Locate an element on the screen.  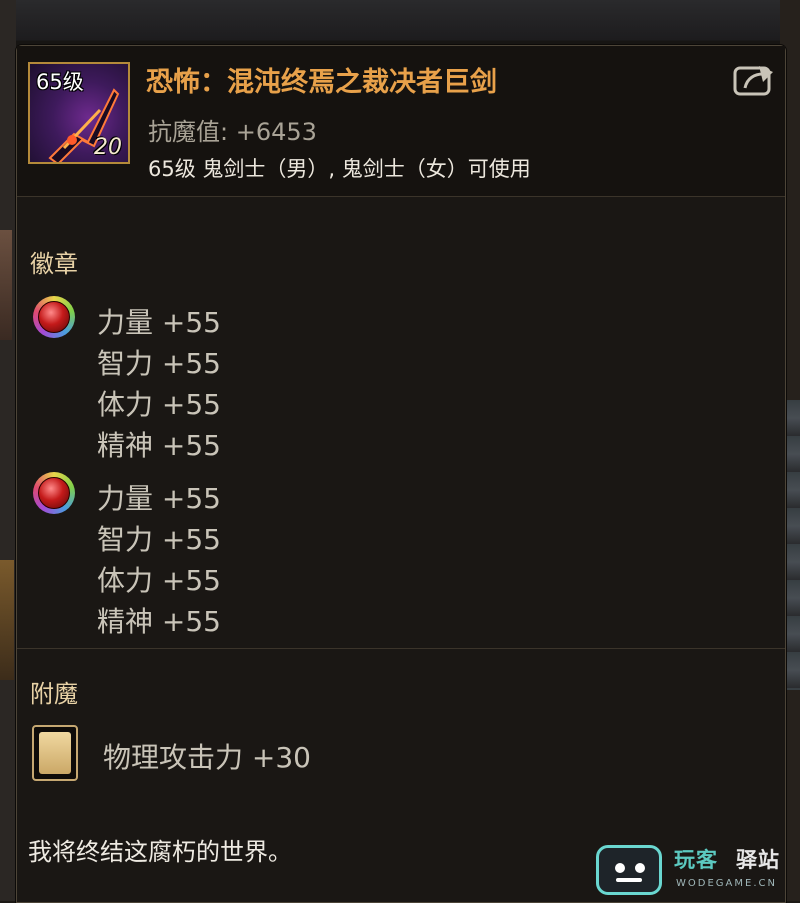
background-left-decor is located at coordinates (6, 285).